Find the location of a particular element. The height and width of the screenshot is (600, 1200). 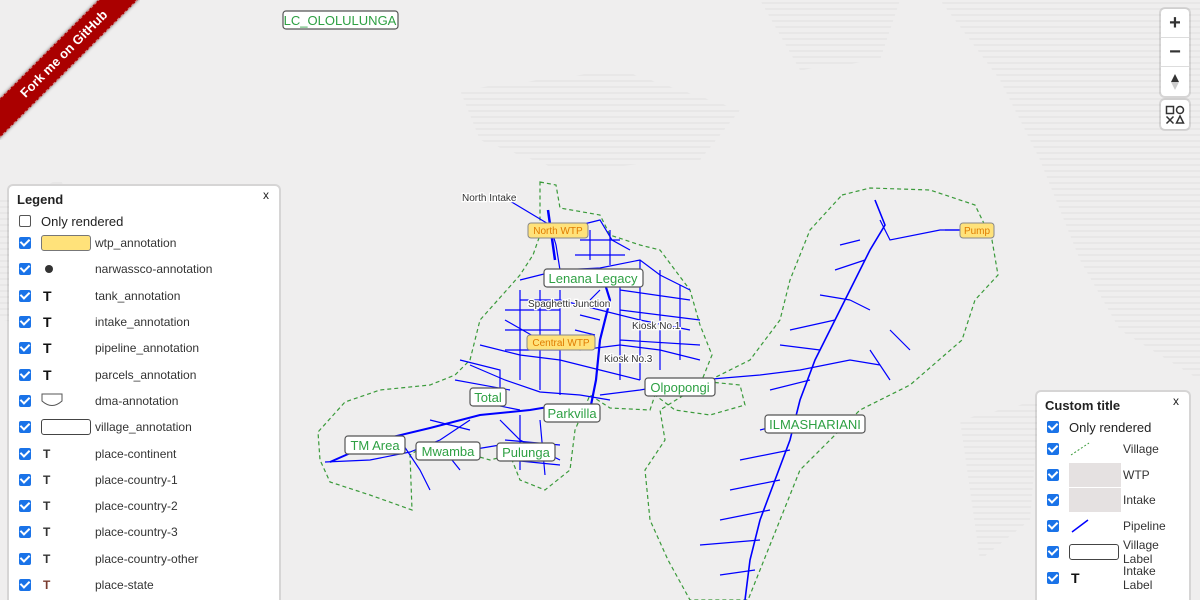

blue-line-symbol is located at coordinates (1080, 526).